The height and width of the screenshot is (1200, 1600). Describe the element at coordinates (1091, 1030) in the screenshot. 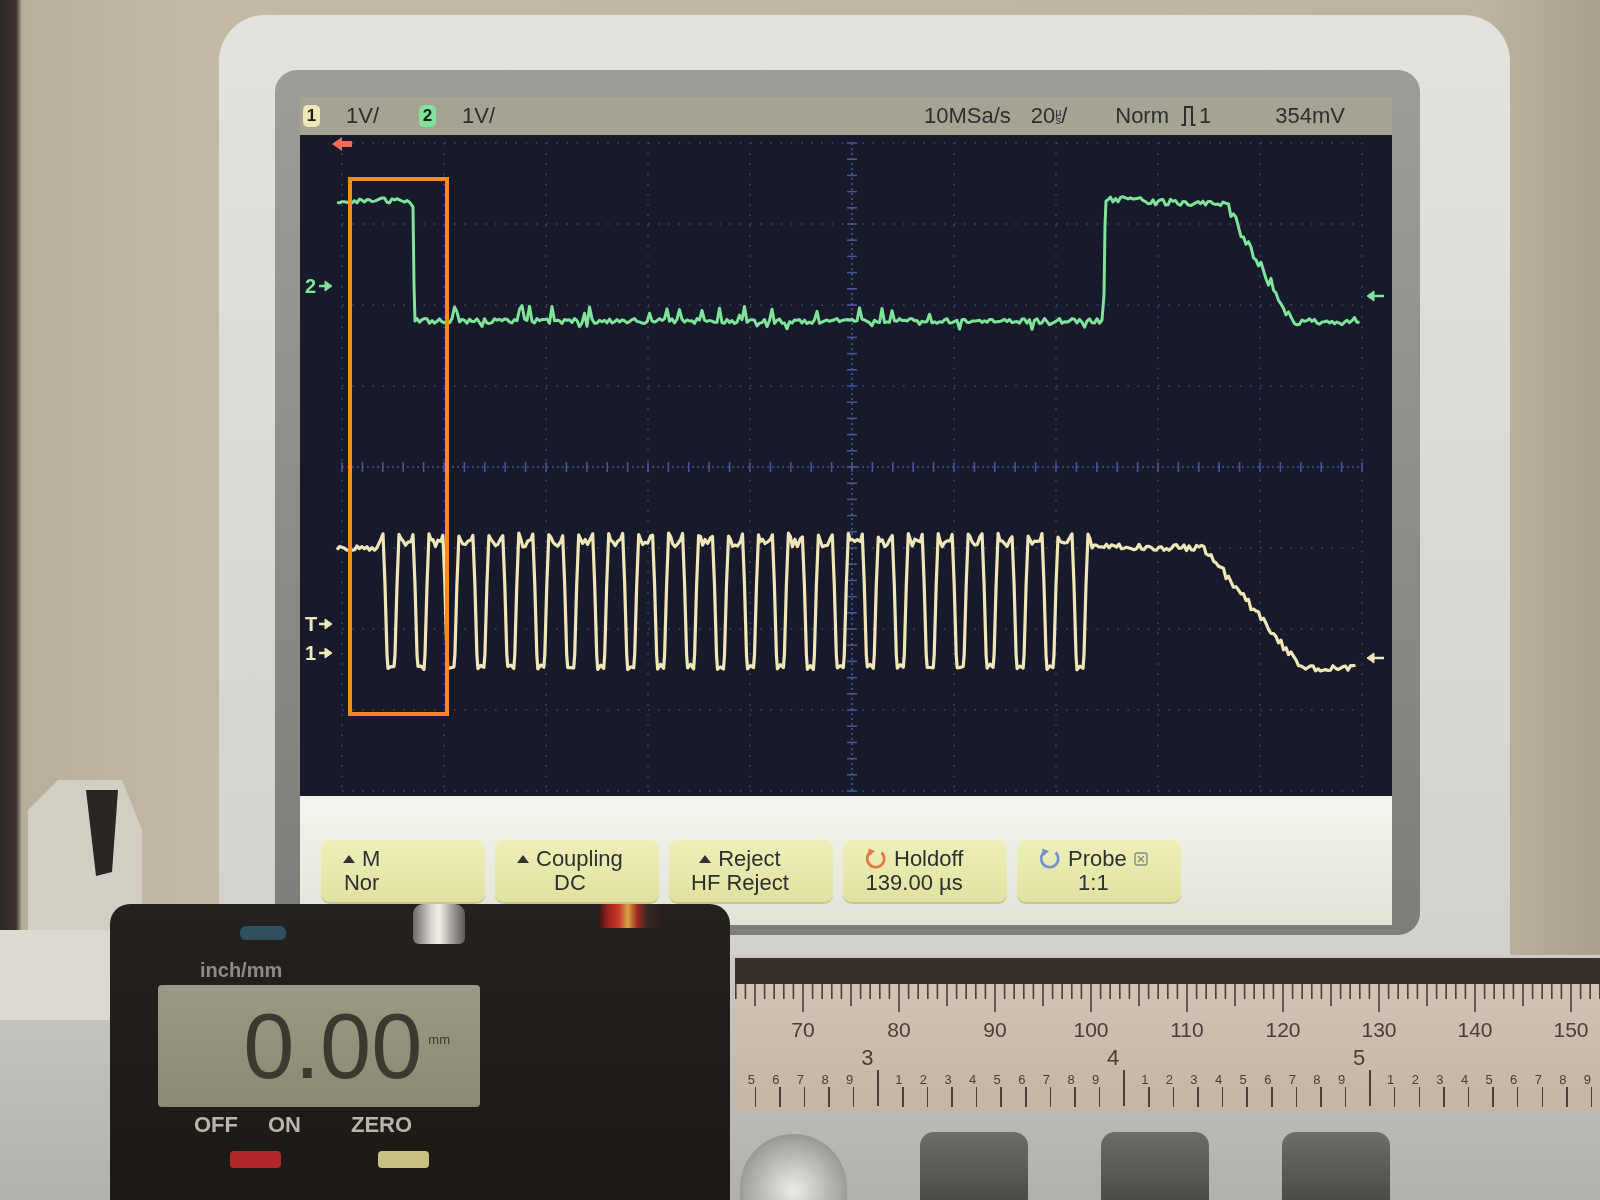

I see `scale-number: 100` at that location.